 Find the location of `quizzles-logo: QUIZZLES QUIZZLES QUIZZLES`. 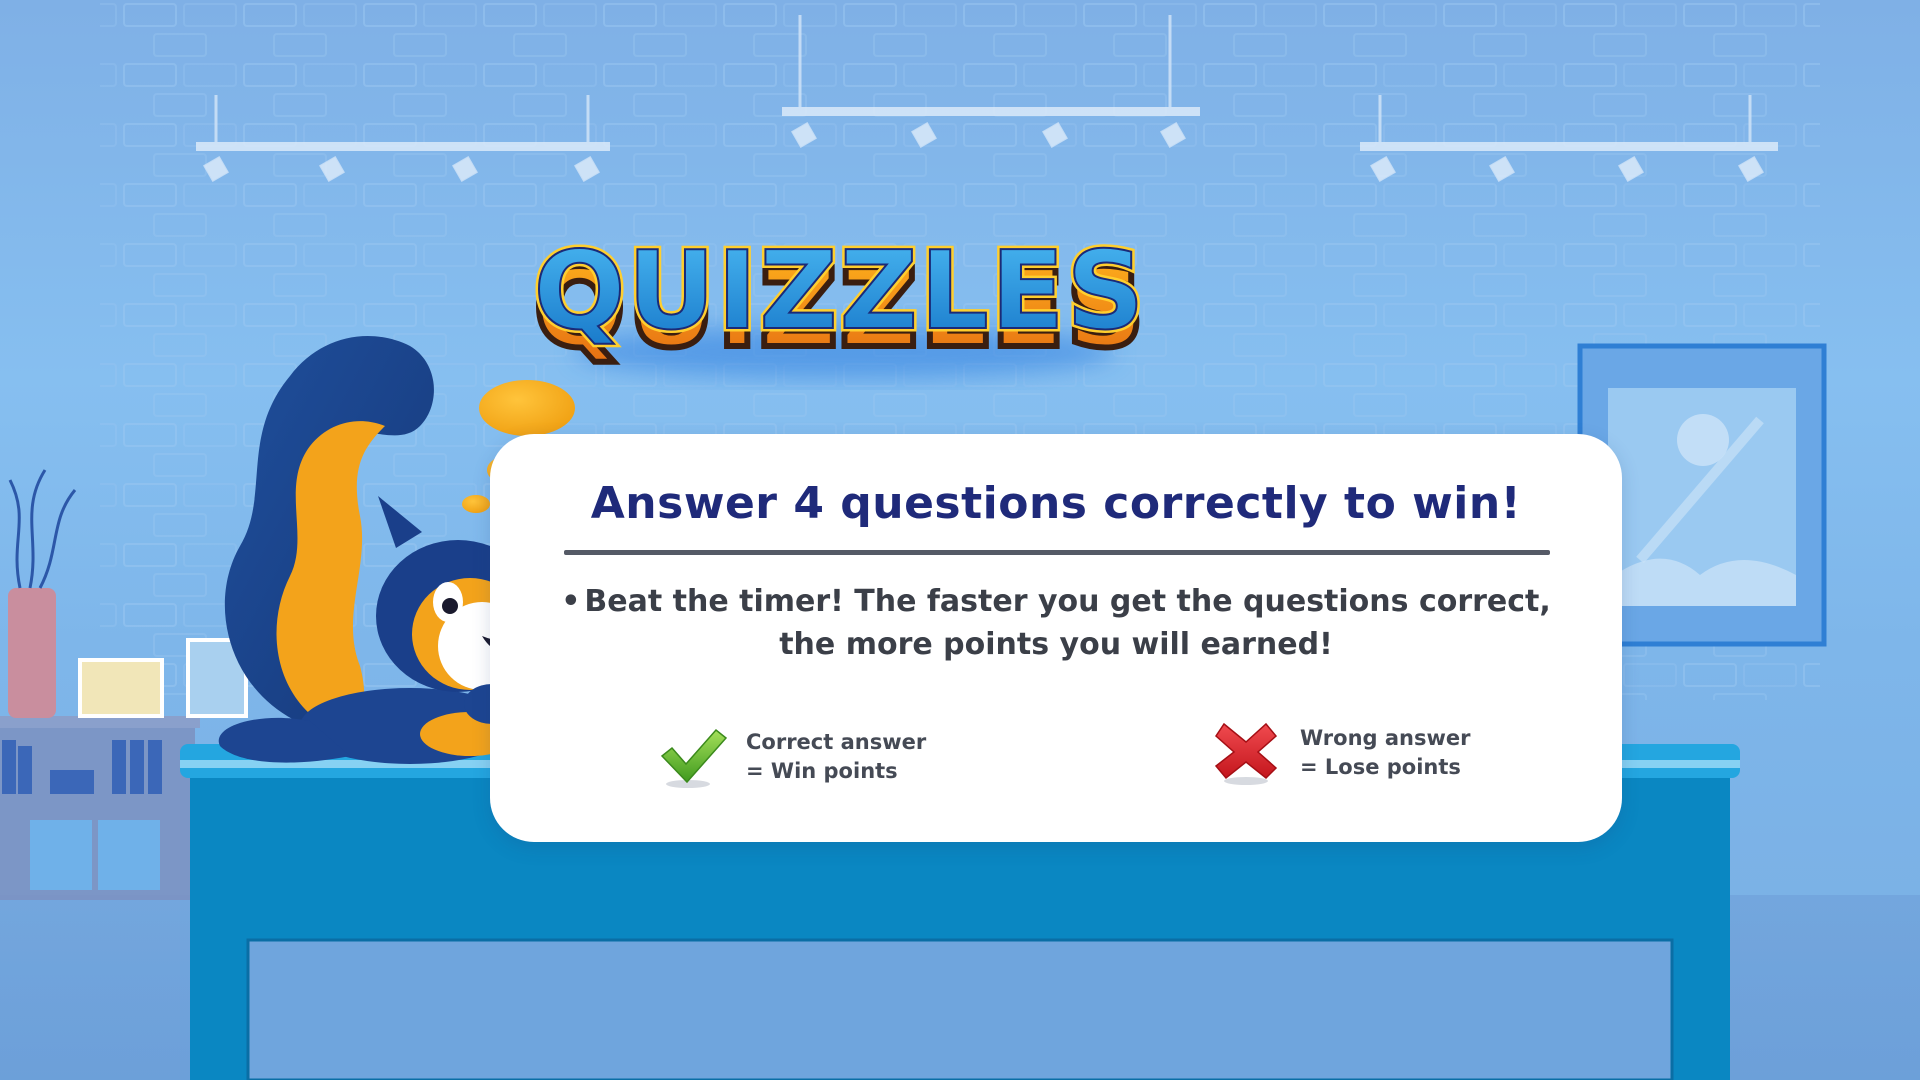

quizzles-logo: QUIZZLES QUIZZLES QUIZZLES is located at coordinates (839, 302).